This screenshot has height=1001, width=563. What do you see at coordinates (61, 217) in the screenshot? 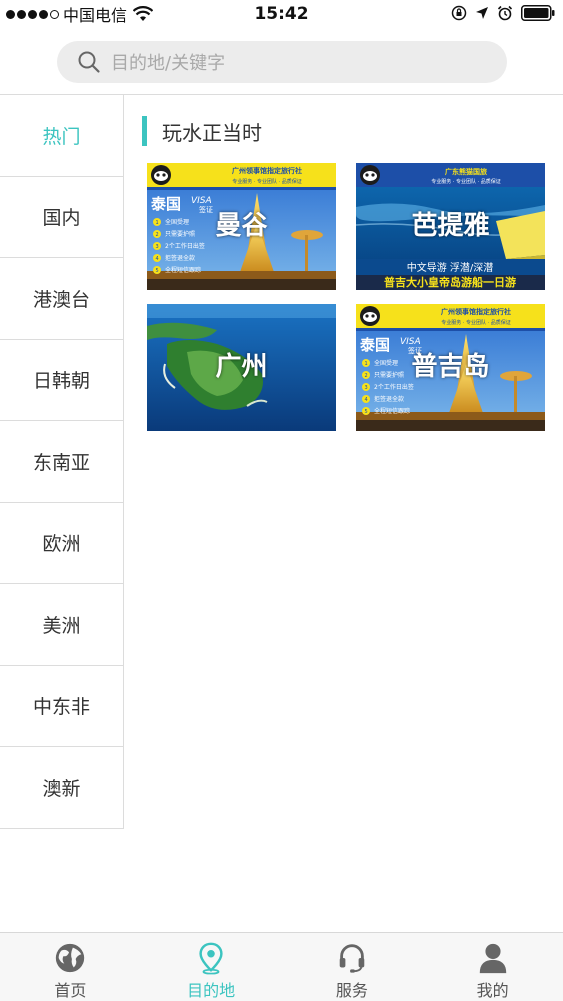
I see `category-domestic: 国内` at bounding box center [61, 217].